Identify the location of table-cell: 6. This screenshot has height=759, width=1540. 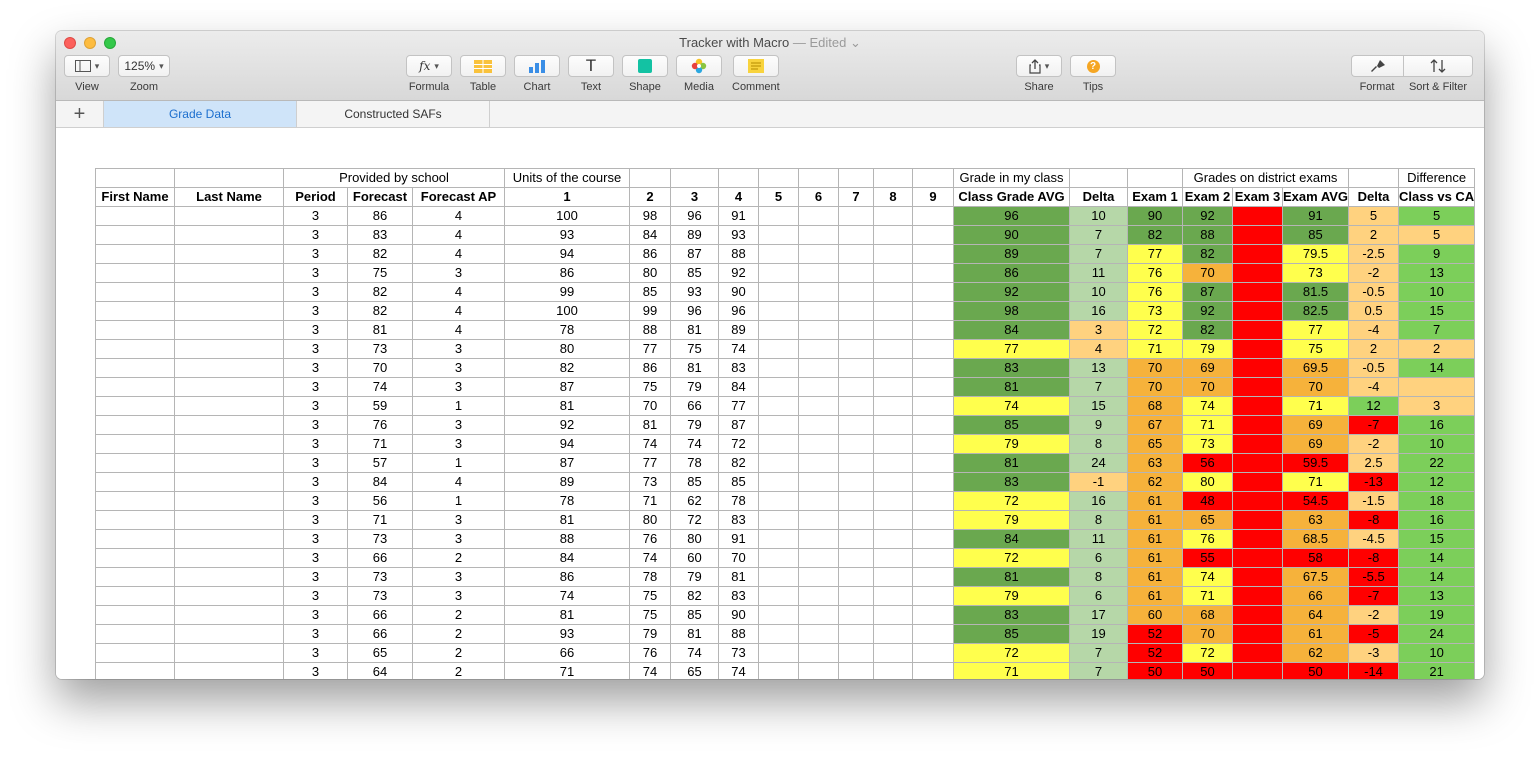
(1098, 596).